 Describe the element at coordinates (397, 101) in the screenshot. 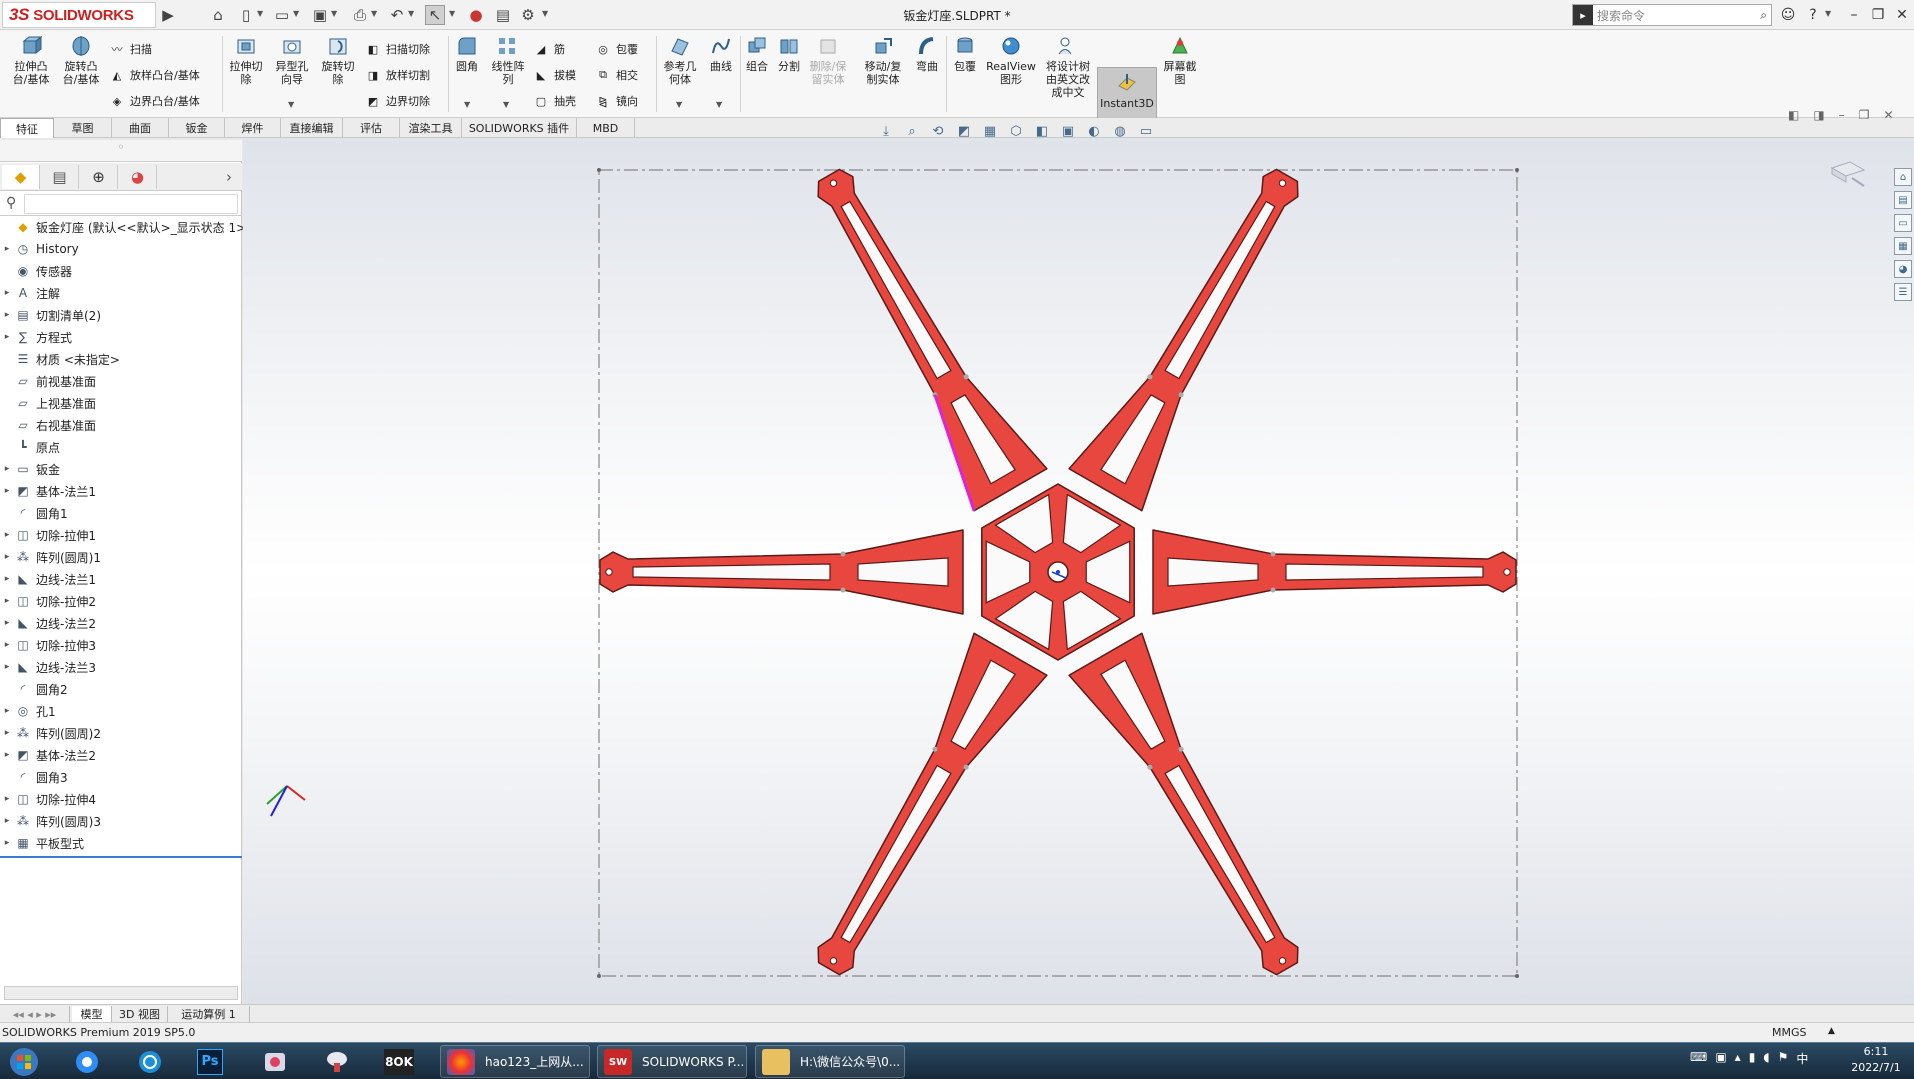

I see `boundary-cut-button: ◩ 边界切除` at that location.